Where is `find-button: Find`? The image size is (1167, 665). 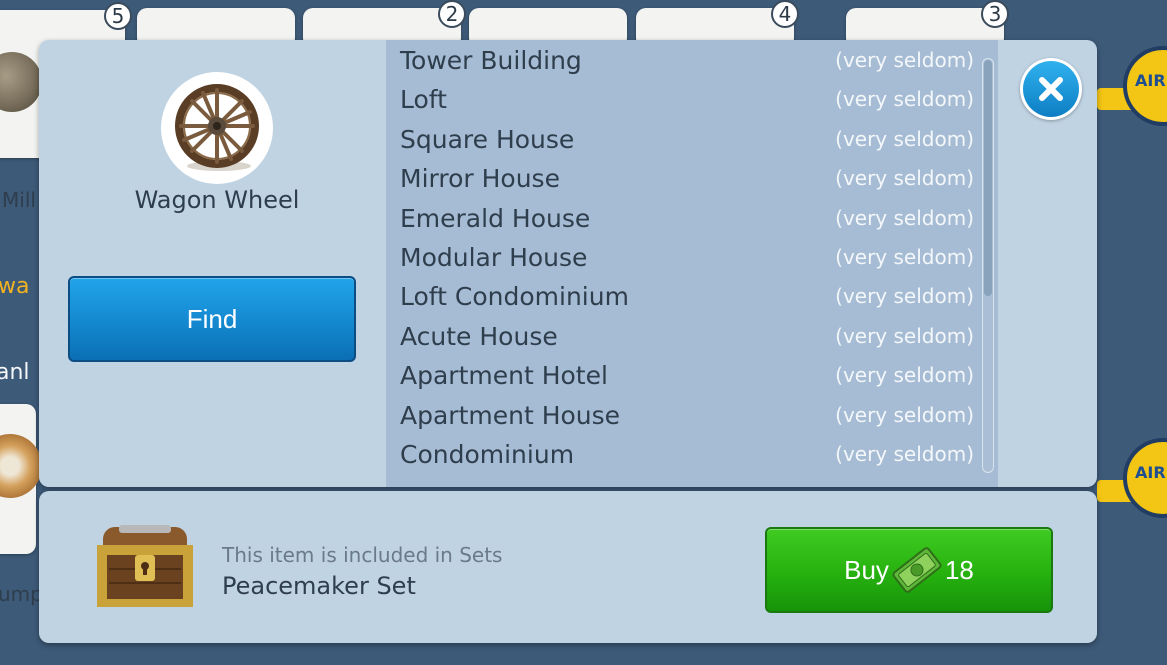
find-button: Find is located at coordinates (212, 319).